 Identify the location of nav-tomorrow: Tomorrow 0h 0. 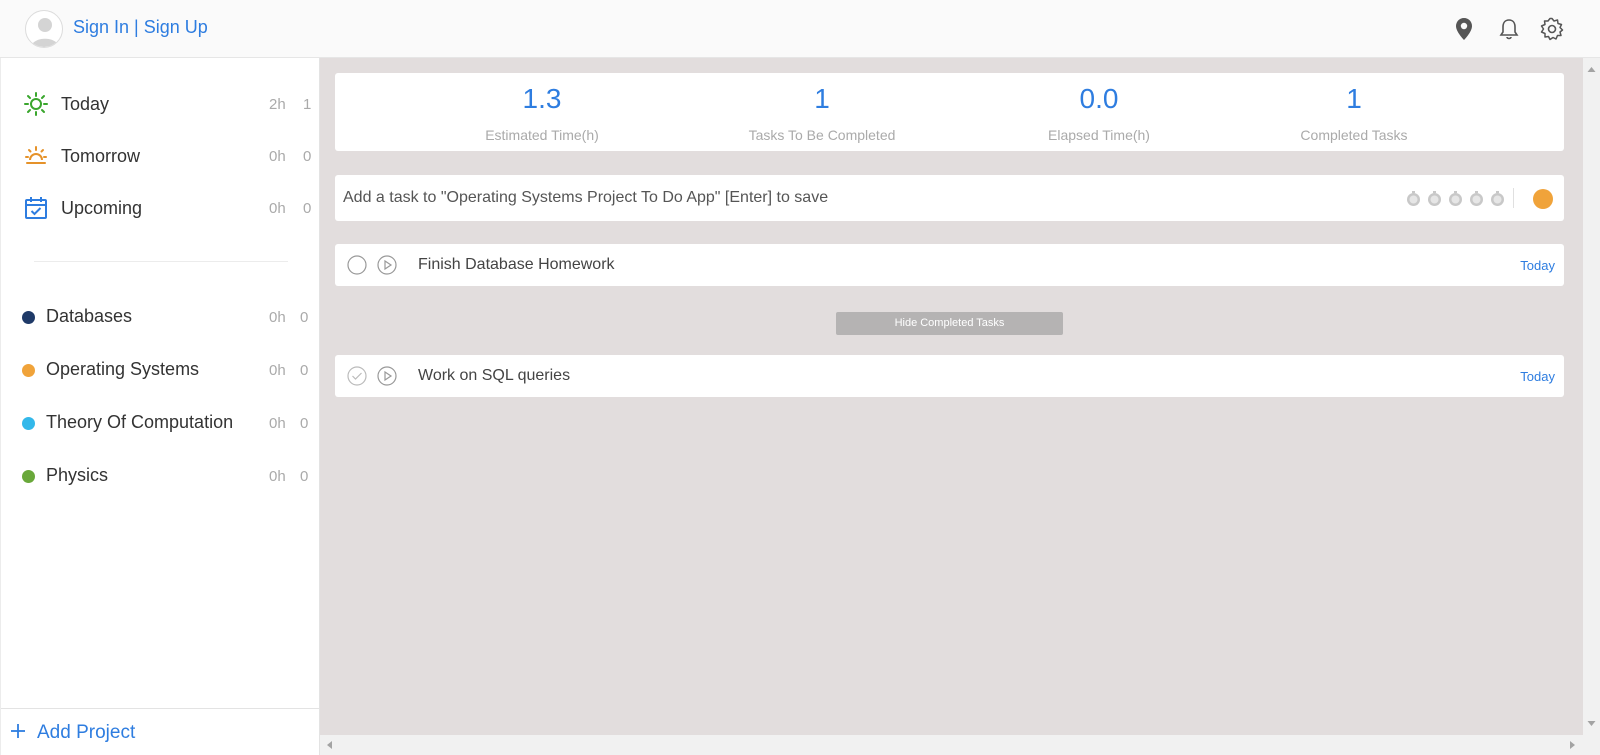
(161, 156).